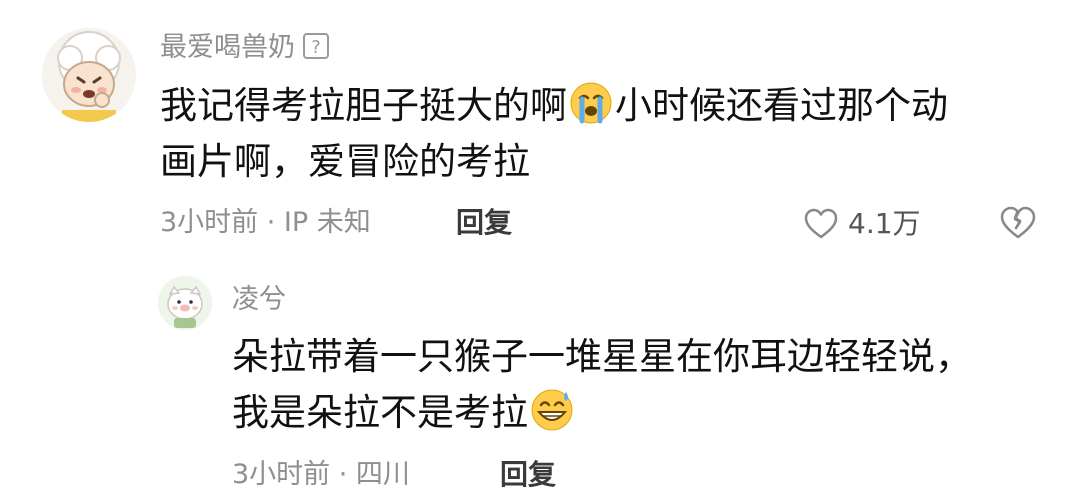 Image resolution: width=1080 pixels, height=498 pixels. I want to click on comment-text-part1: 我记得考拉胆子挺大的啊, so click(363, 105).